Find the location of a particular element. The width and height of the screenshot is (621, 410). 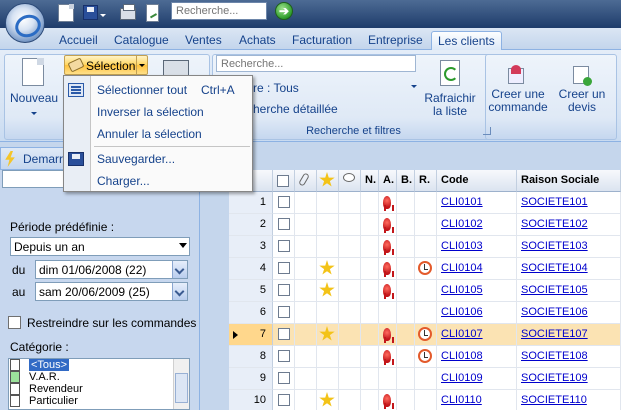

raison-sociale-link: SOCIETE108 is located at coordinates (554, 356).